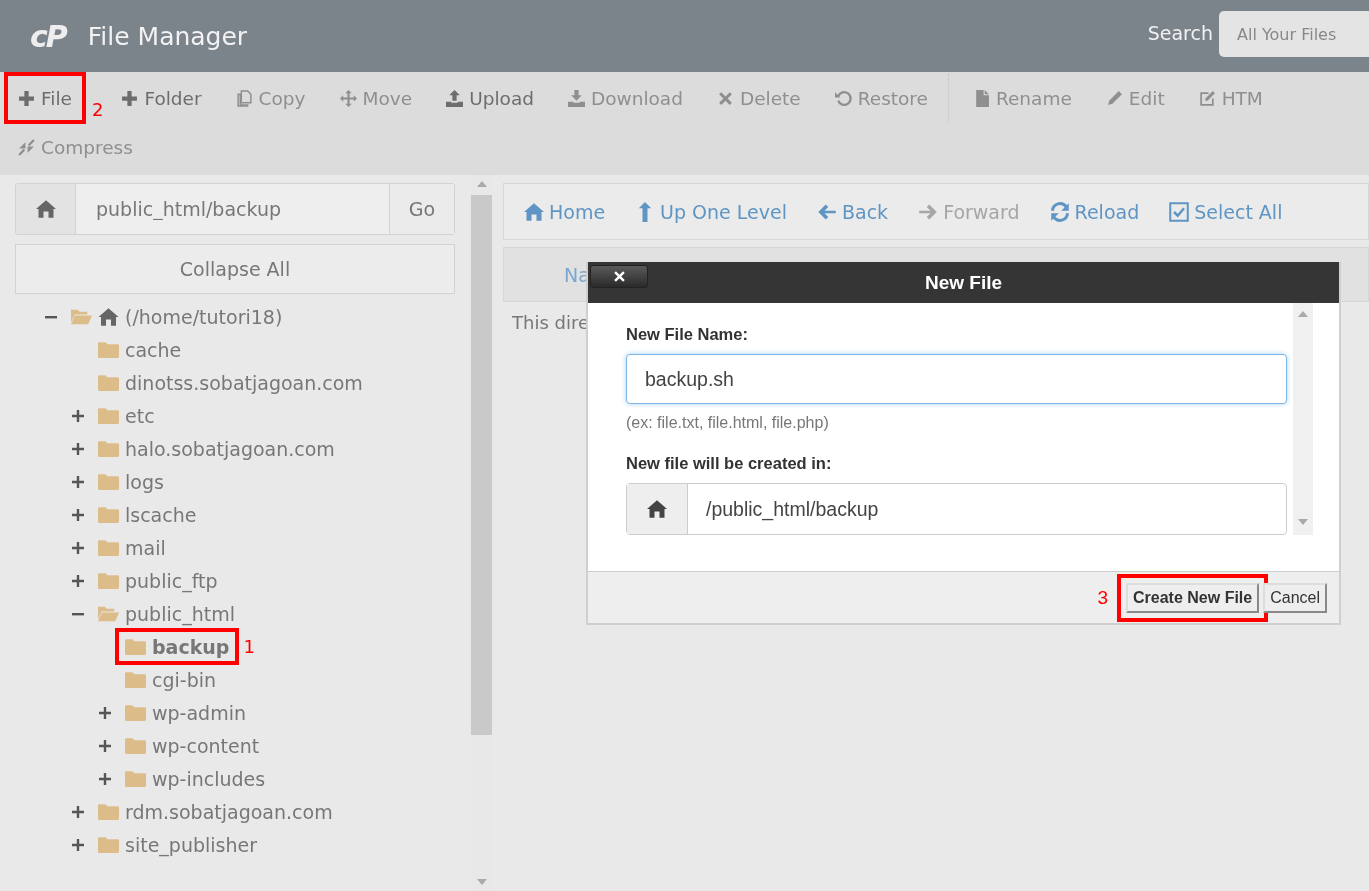 The width and height of the screenshot is (1369, 891). Describe the element at coordinates (348, 98) in the screenshot. I see `move-icon` at that location.